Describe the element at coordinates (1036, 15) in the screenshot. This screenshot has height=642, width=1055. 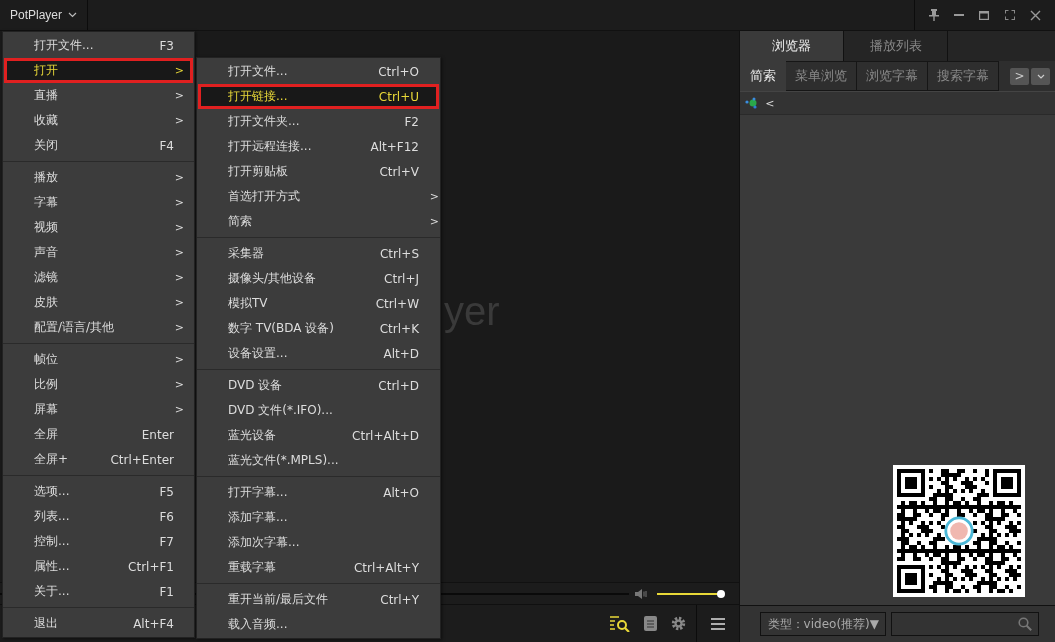
I see `close-icon` at that location.